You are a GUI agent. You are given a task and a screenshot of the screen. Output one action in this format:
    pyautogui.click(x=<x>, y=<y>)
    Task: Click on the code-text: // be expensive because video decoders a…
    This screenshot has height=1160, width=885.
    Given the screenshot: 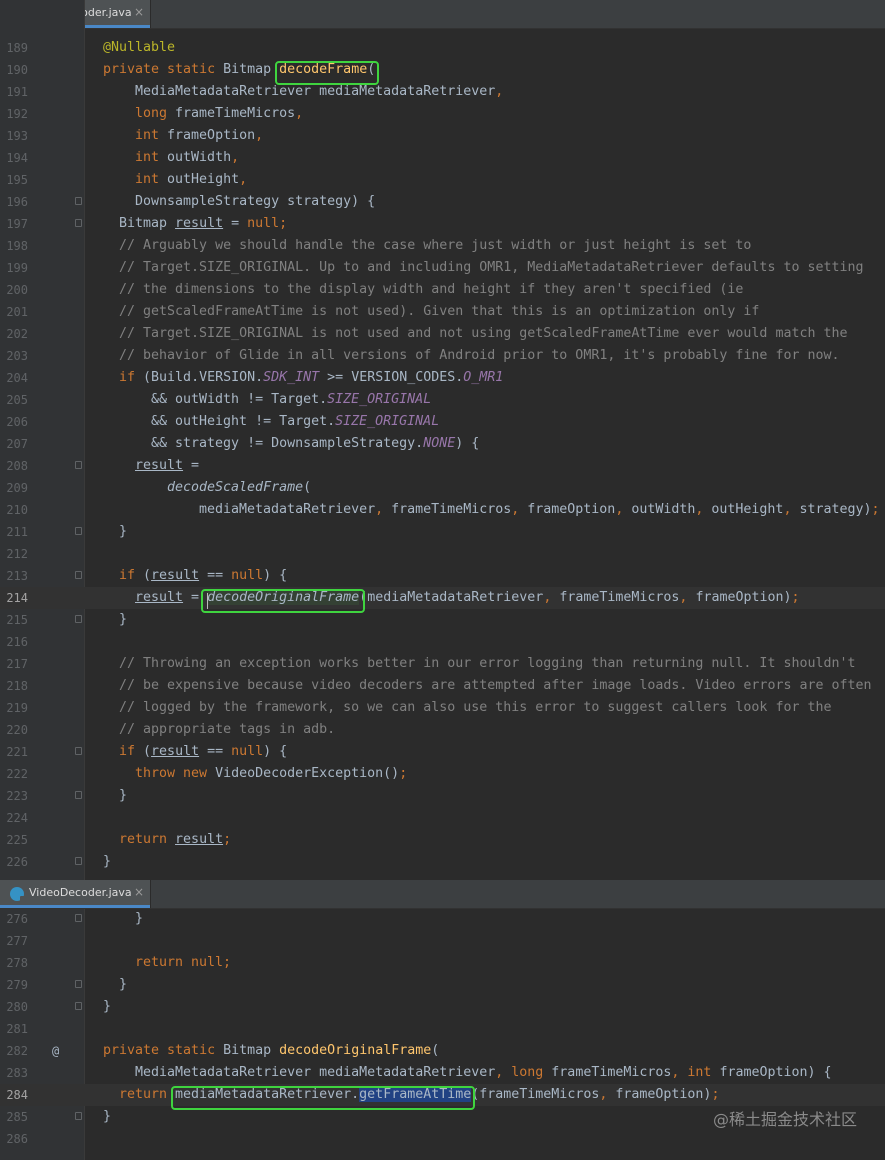 What is the action you would take?
    pyautogui.click(x=495, y=685)
    